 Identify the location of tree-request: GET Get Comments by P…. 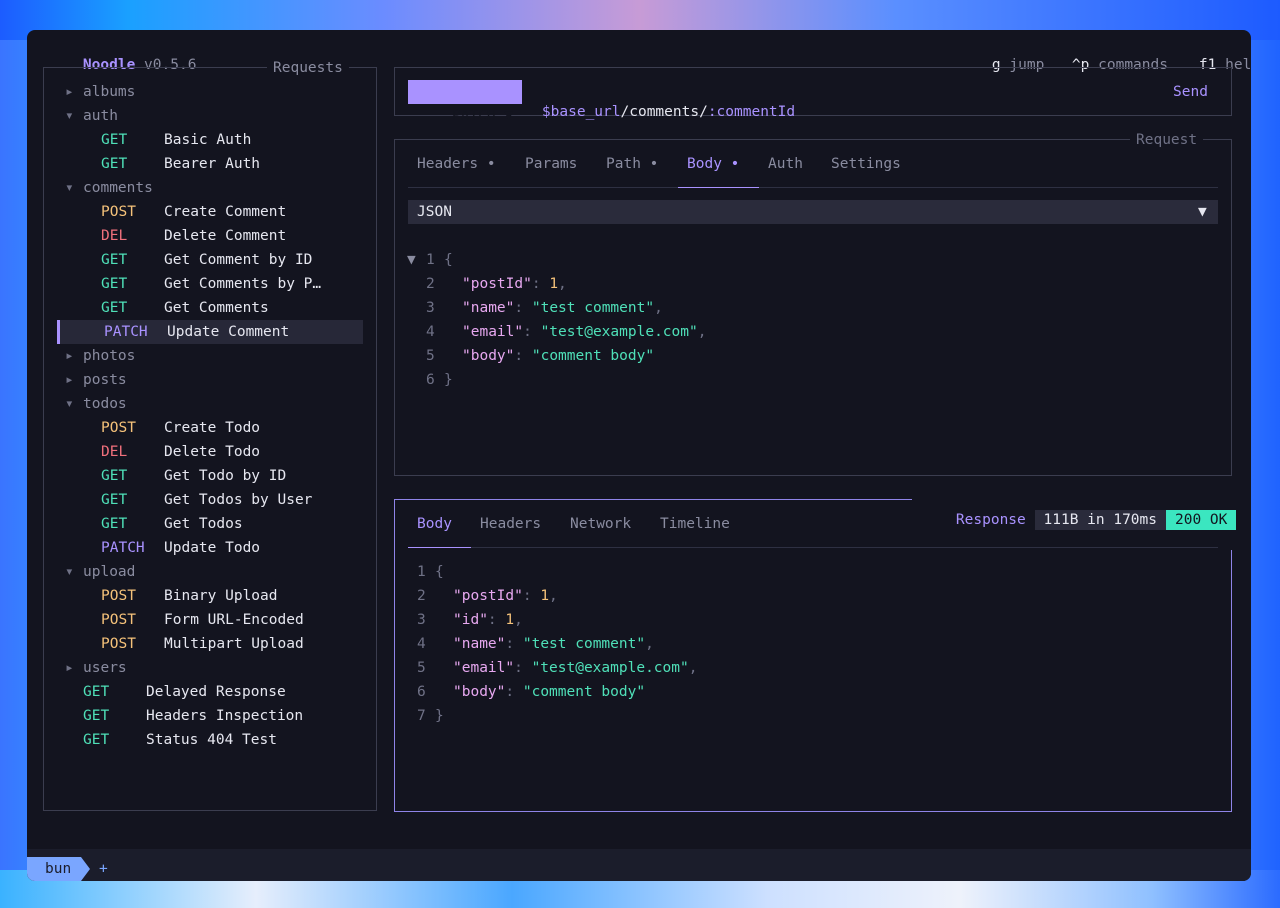
(210, 284).